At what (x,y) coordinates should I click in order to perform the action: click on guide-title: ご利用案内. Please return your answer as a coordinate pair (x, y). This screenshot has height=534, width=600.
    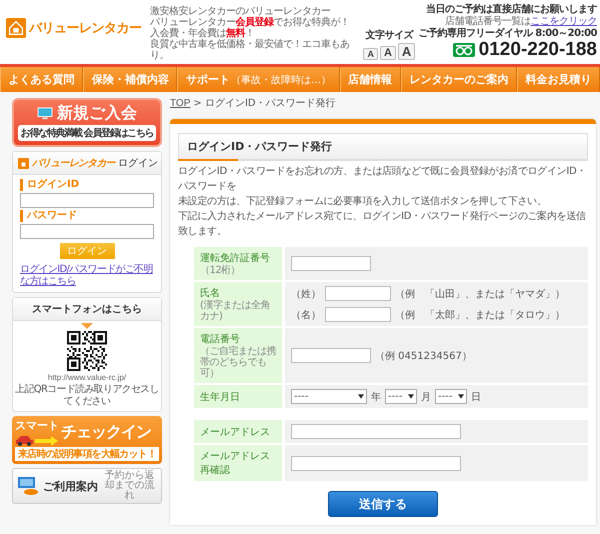
    Looking at the image, I should click on (70, 486).